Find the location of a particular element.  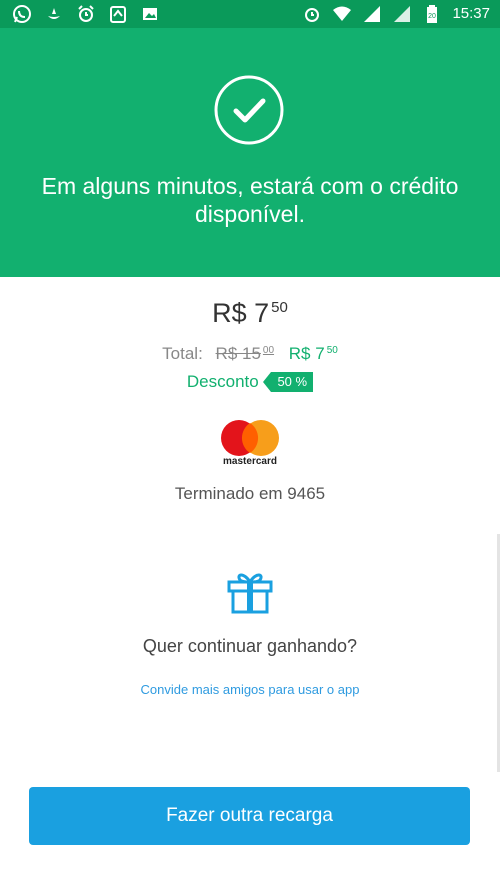

recharge-price: R$ 7 50 is located at coordinates (250, 313).